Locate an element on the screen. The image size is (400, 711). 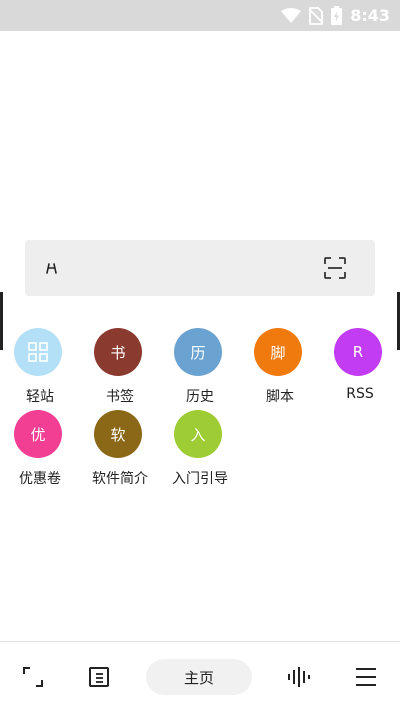
shortcut-coupons: 优 优惠卷 is located at coordinates (40, 450).